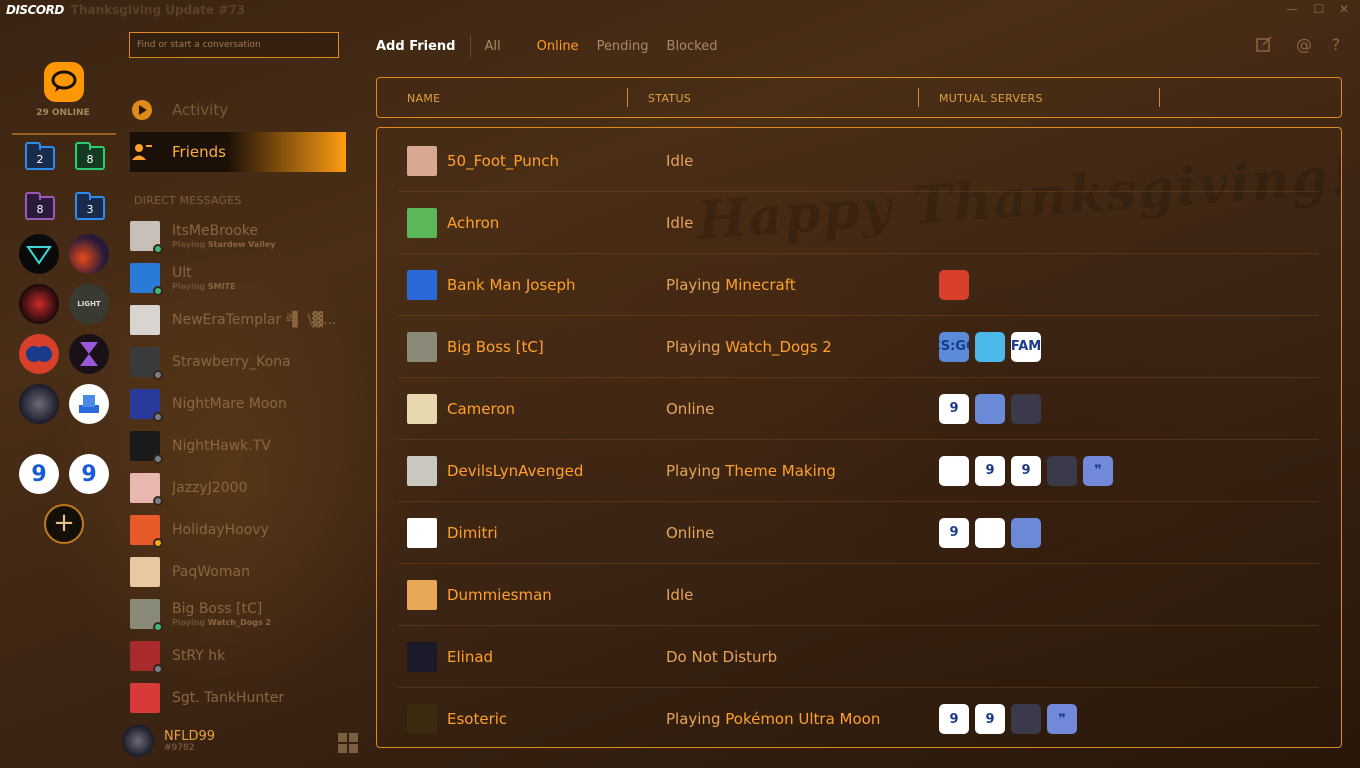  I want to click on tab-divider, so click(470, 46).